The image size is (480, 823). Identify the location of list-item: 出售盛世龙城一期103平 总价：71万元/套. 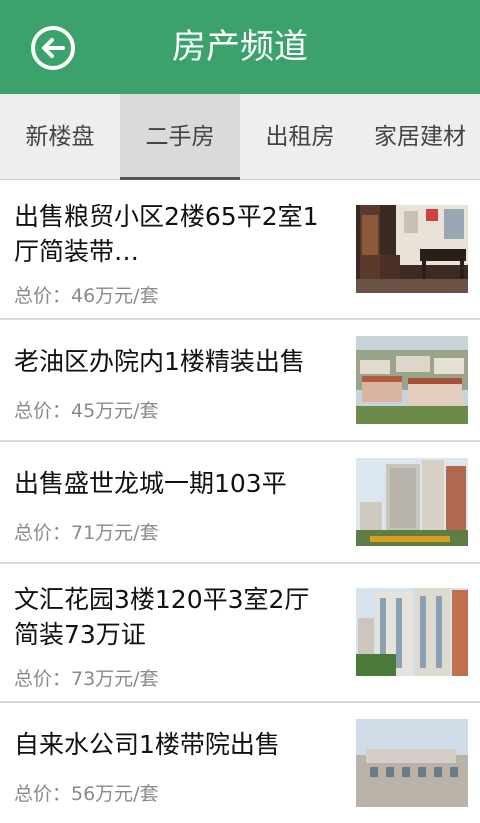
(240, 503).